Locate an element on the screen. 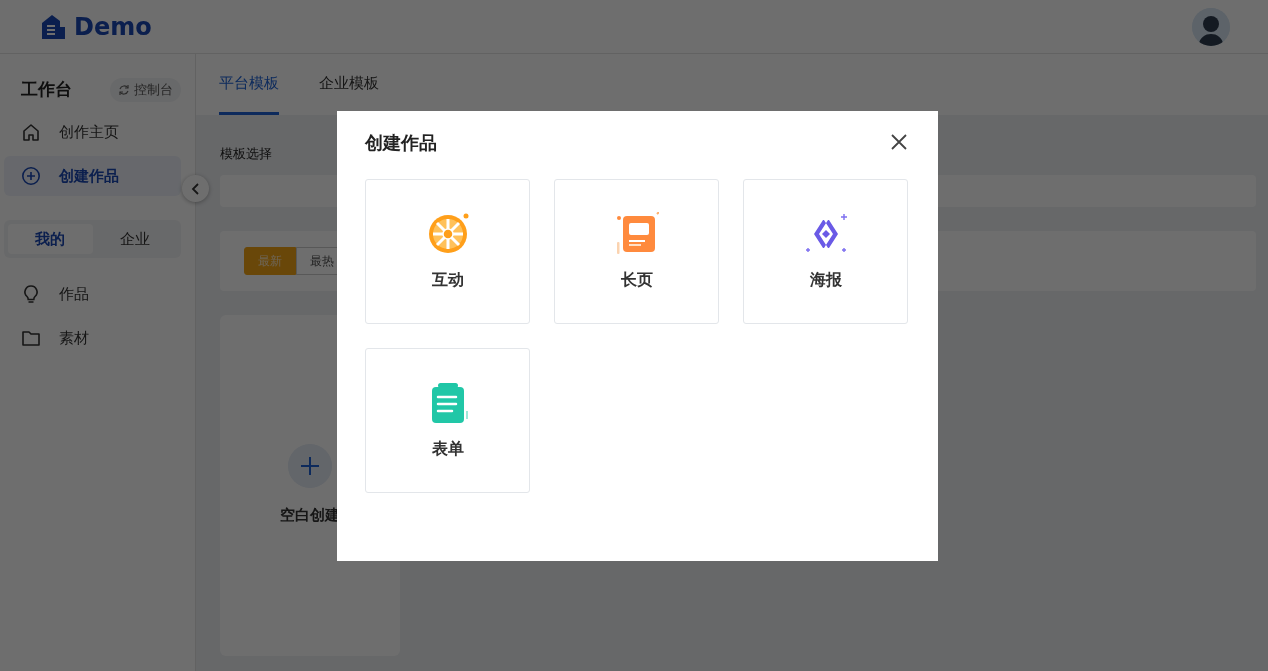  logo-text: Demo is located at coordinates (113, 27).